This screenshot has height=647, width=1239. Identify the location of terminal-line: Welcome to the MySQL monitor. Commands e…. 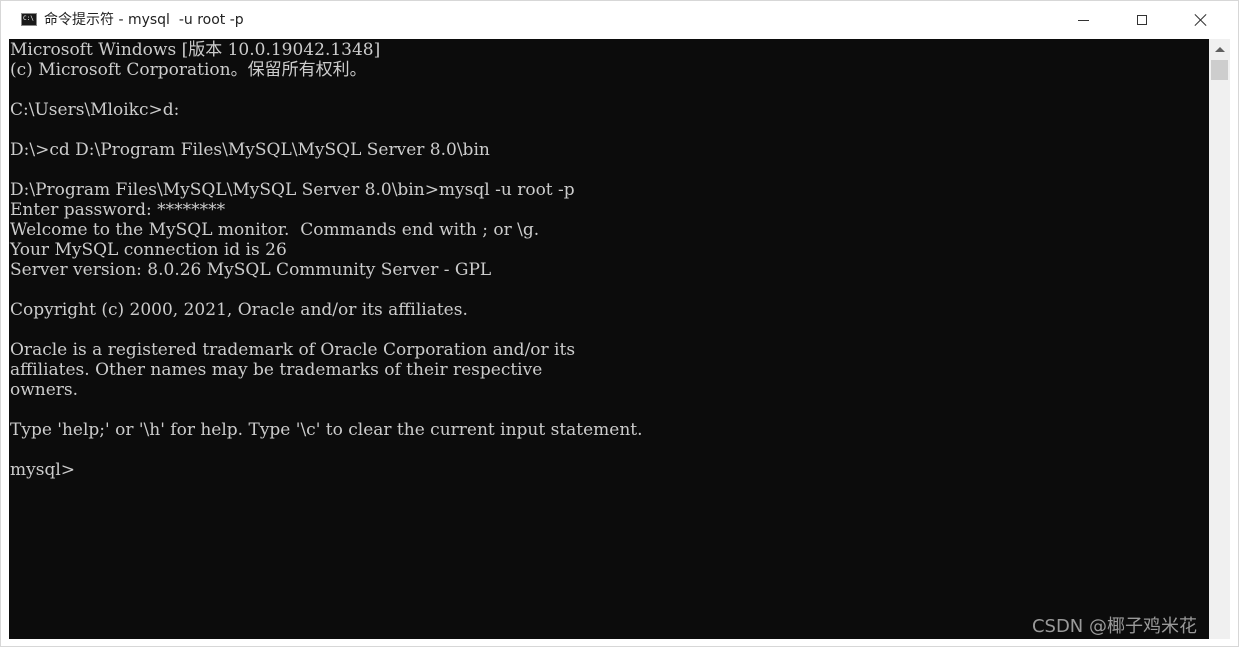
(275, 230).